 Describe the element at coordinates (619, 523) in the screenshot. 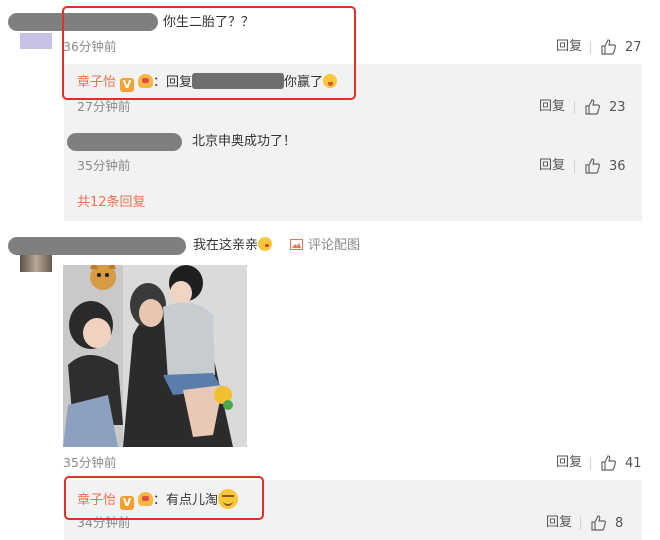

I see `like-count: 8` at that location.